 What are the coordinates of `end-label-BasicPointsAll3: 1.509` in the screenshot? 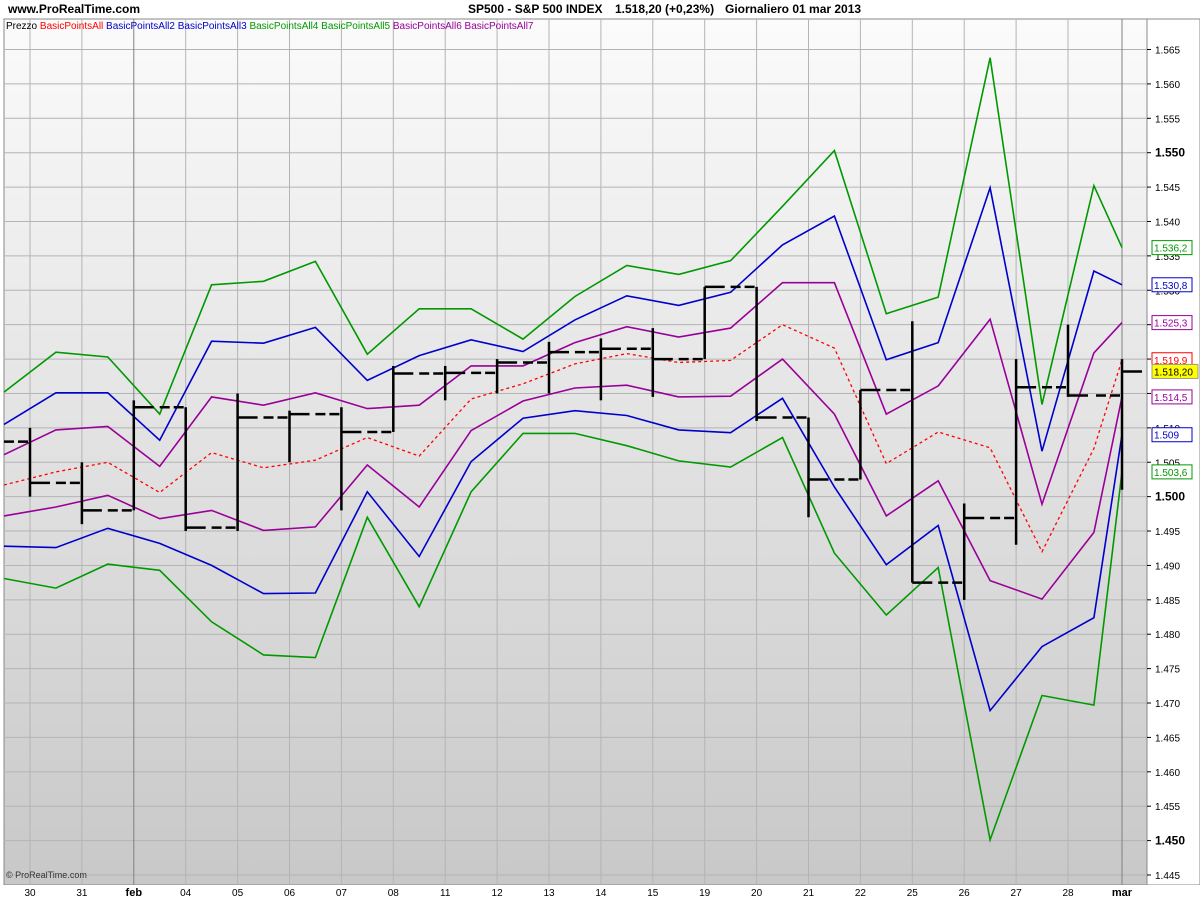 It's located at (1172, 435).